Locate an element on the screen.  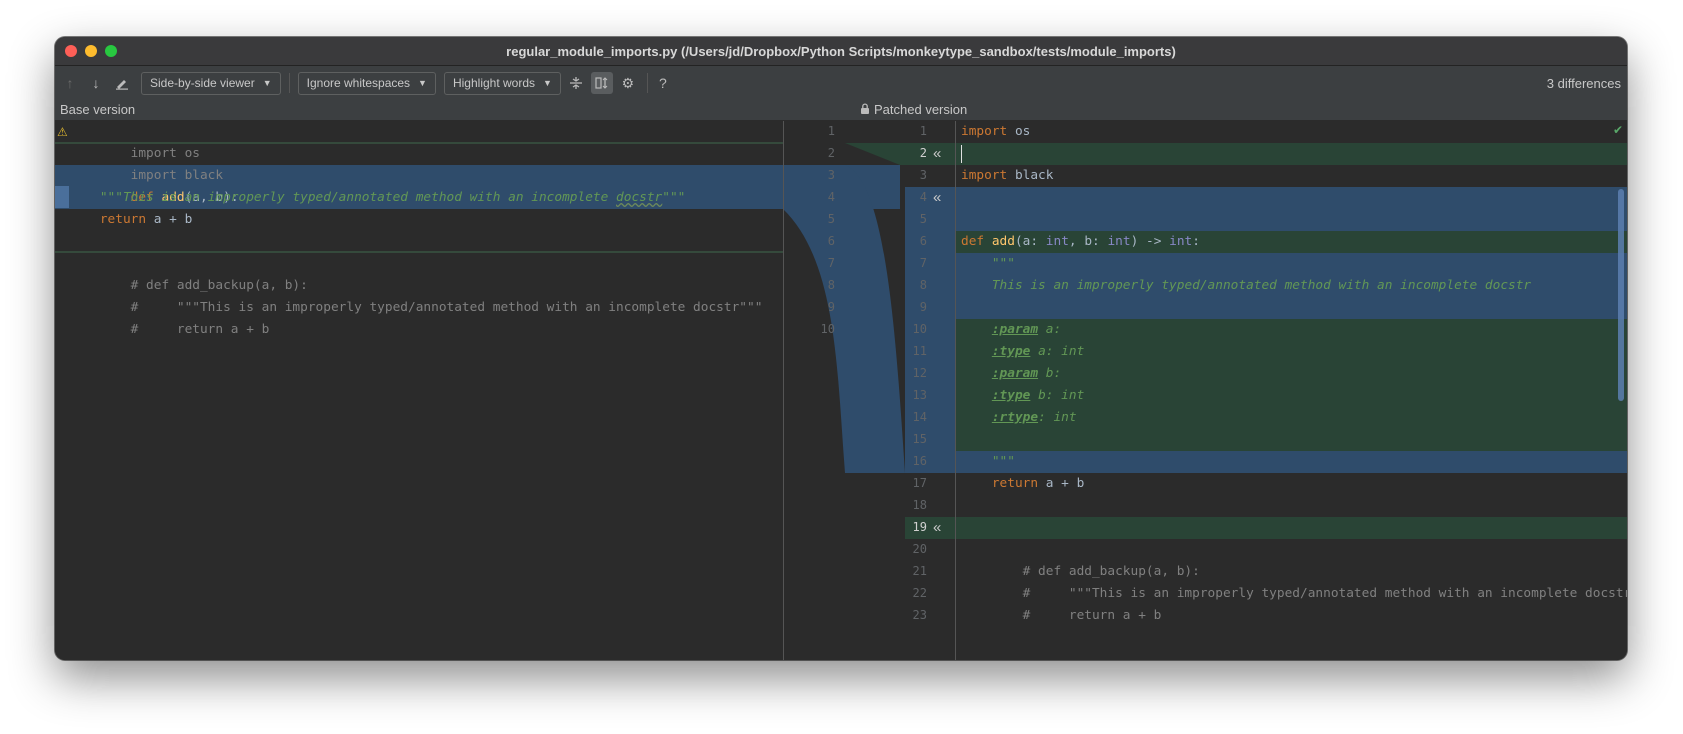
zoom-window-button is located at coordinates (111, 51).